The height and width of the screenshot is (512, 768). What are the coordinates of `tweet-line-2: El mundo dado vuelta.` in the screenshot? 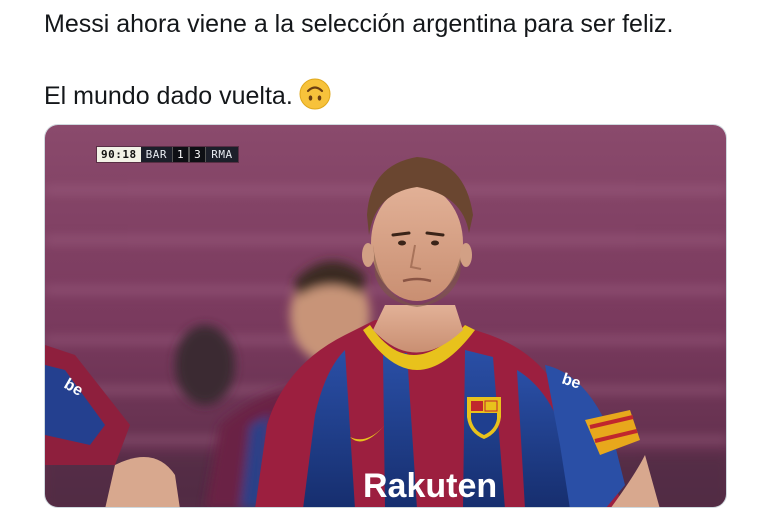 It's located at (394, 96).